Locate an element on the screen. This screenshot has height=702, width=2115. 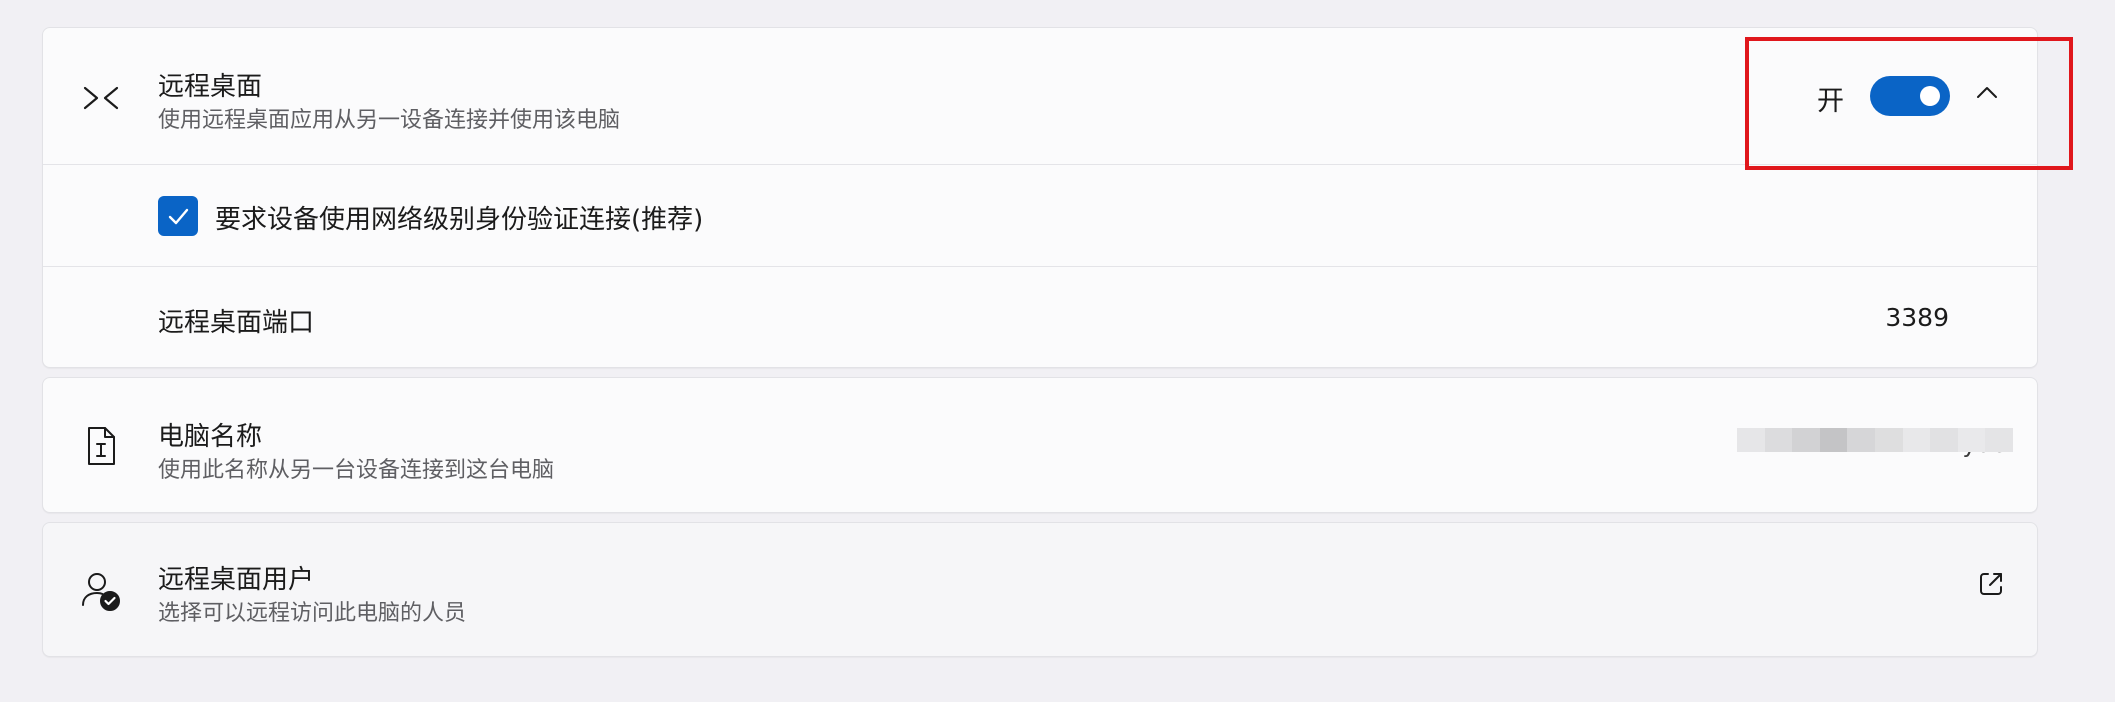
user-check-icon is located at coordinates (101, 591).